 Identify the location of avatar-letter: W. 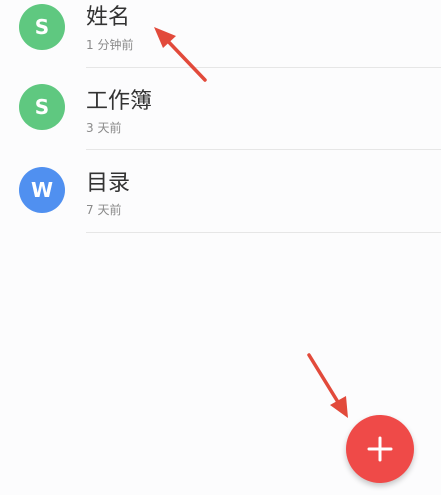
(42, 190).